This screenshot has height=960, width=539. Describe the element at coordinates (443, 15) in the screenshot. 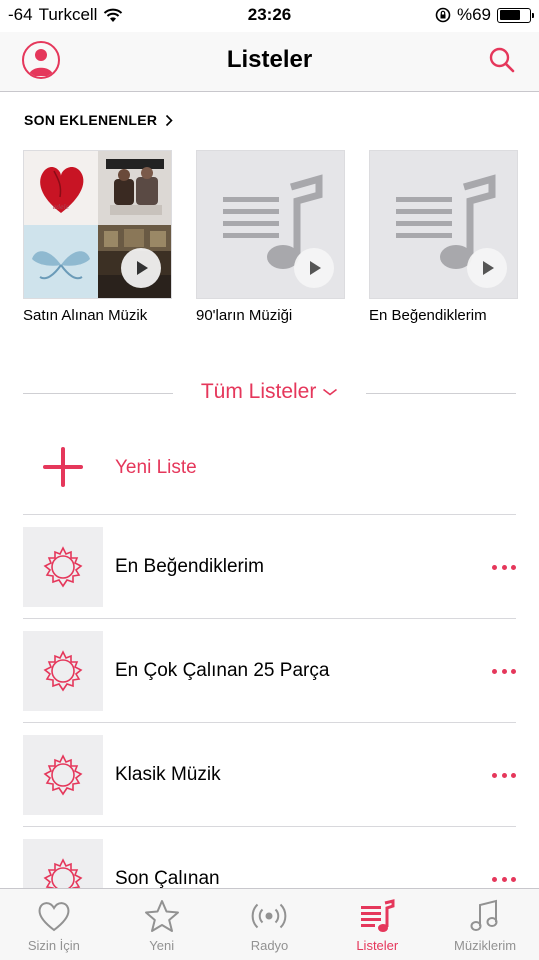

I see `rotation-lock-icon` at that location.